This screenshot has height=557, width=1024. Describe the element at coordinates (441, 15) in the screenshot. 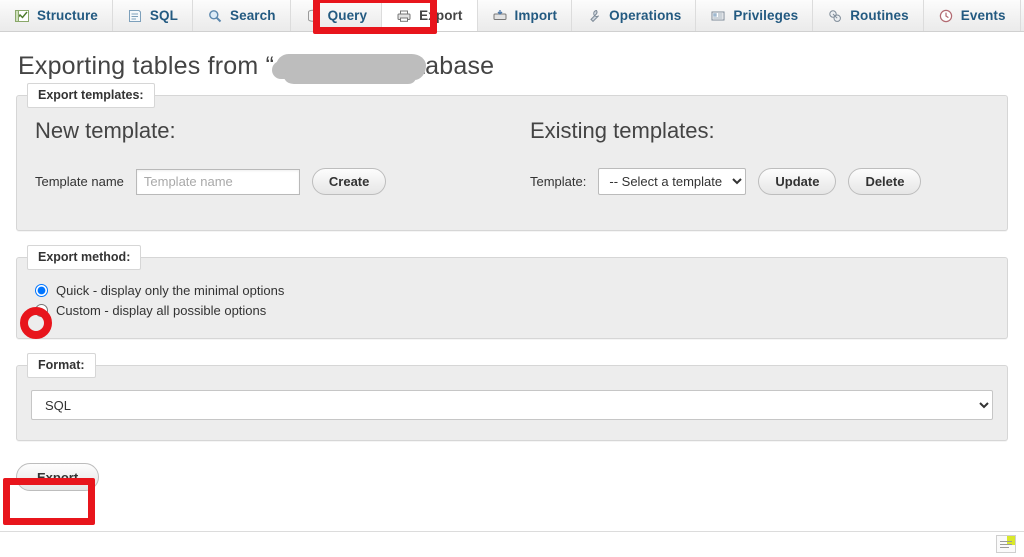

I see `tab-export-label: Export` at that location.